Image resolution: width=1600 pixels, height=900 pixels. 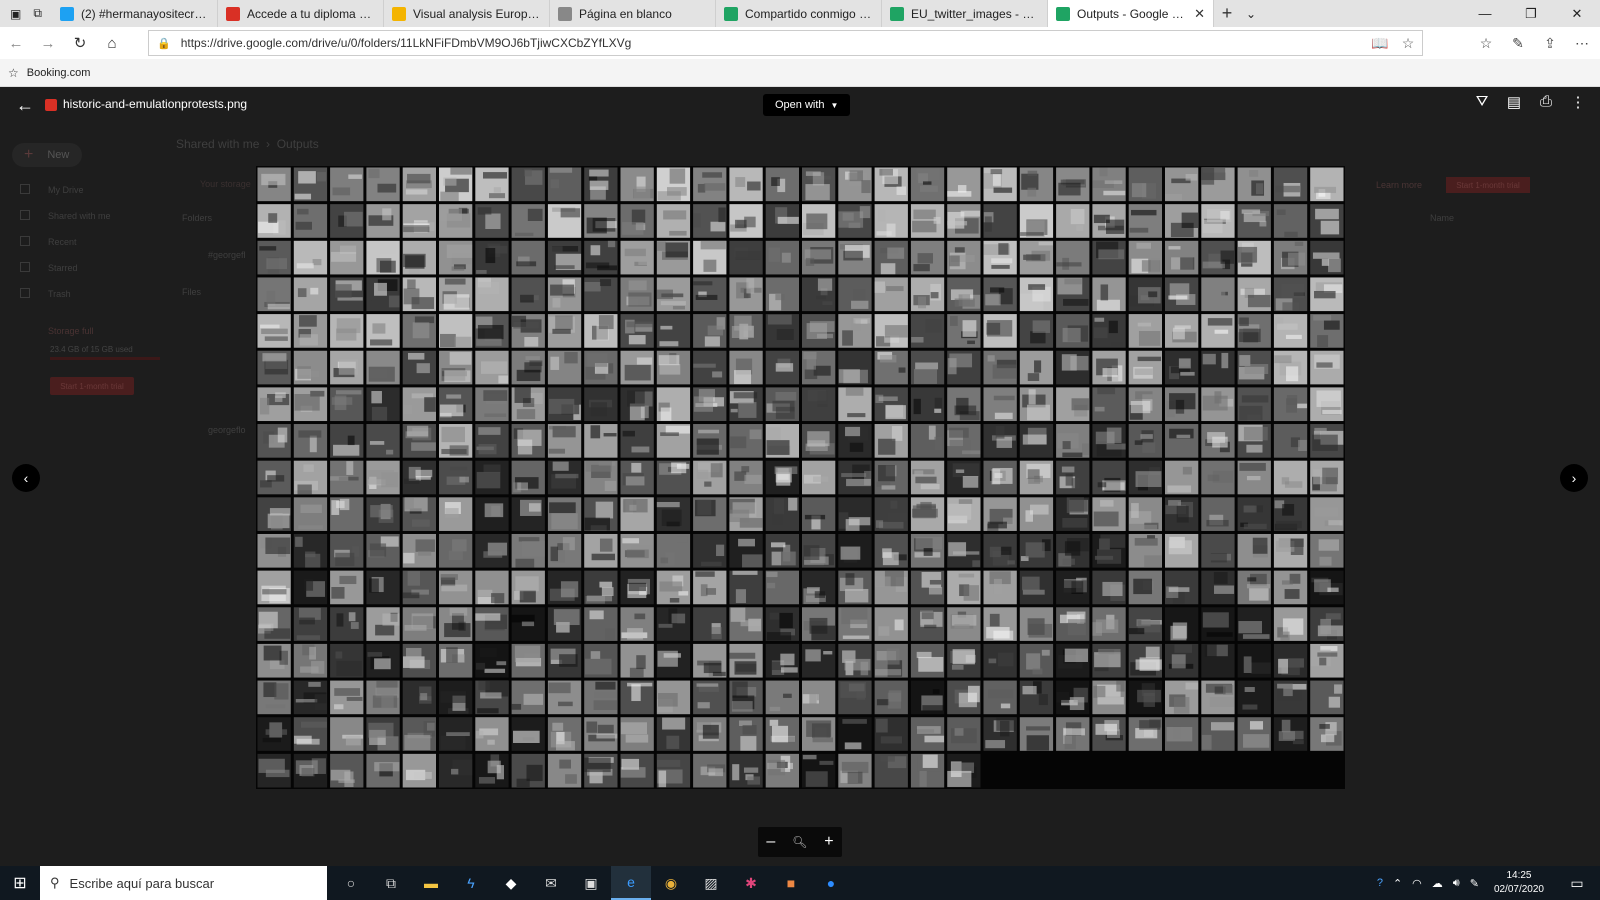 I want to click on minimize-icon: —, so click(x=1485, y=13).